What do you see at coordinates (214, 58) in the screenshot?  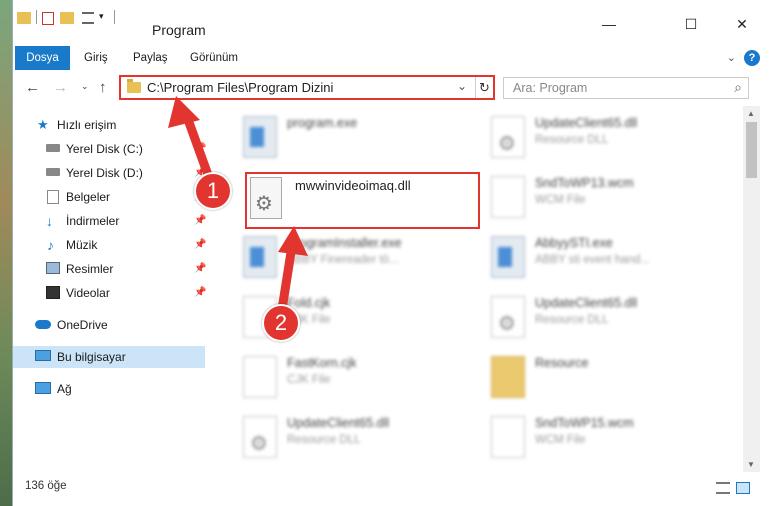 I see `tab-view: Görünüm` at bounding box center [214, 58].